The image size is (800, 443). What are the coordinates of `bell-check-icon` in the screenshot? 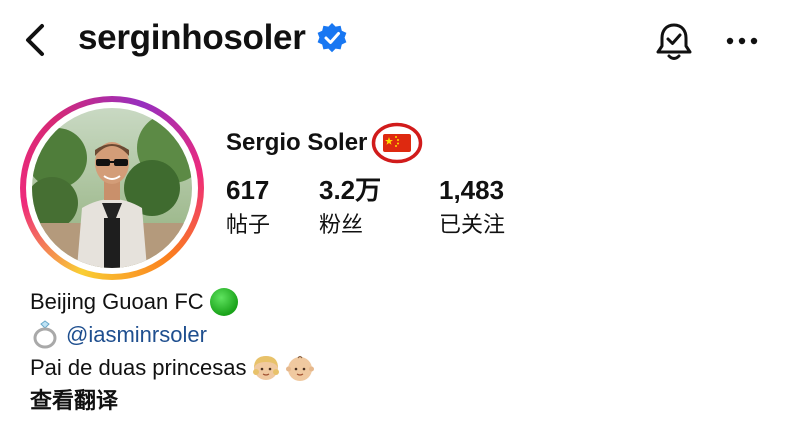 It's located at (674, 41).